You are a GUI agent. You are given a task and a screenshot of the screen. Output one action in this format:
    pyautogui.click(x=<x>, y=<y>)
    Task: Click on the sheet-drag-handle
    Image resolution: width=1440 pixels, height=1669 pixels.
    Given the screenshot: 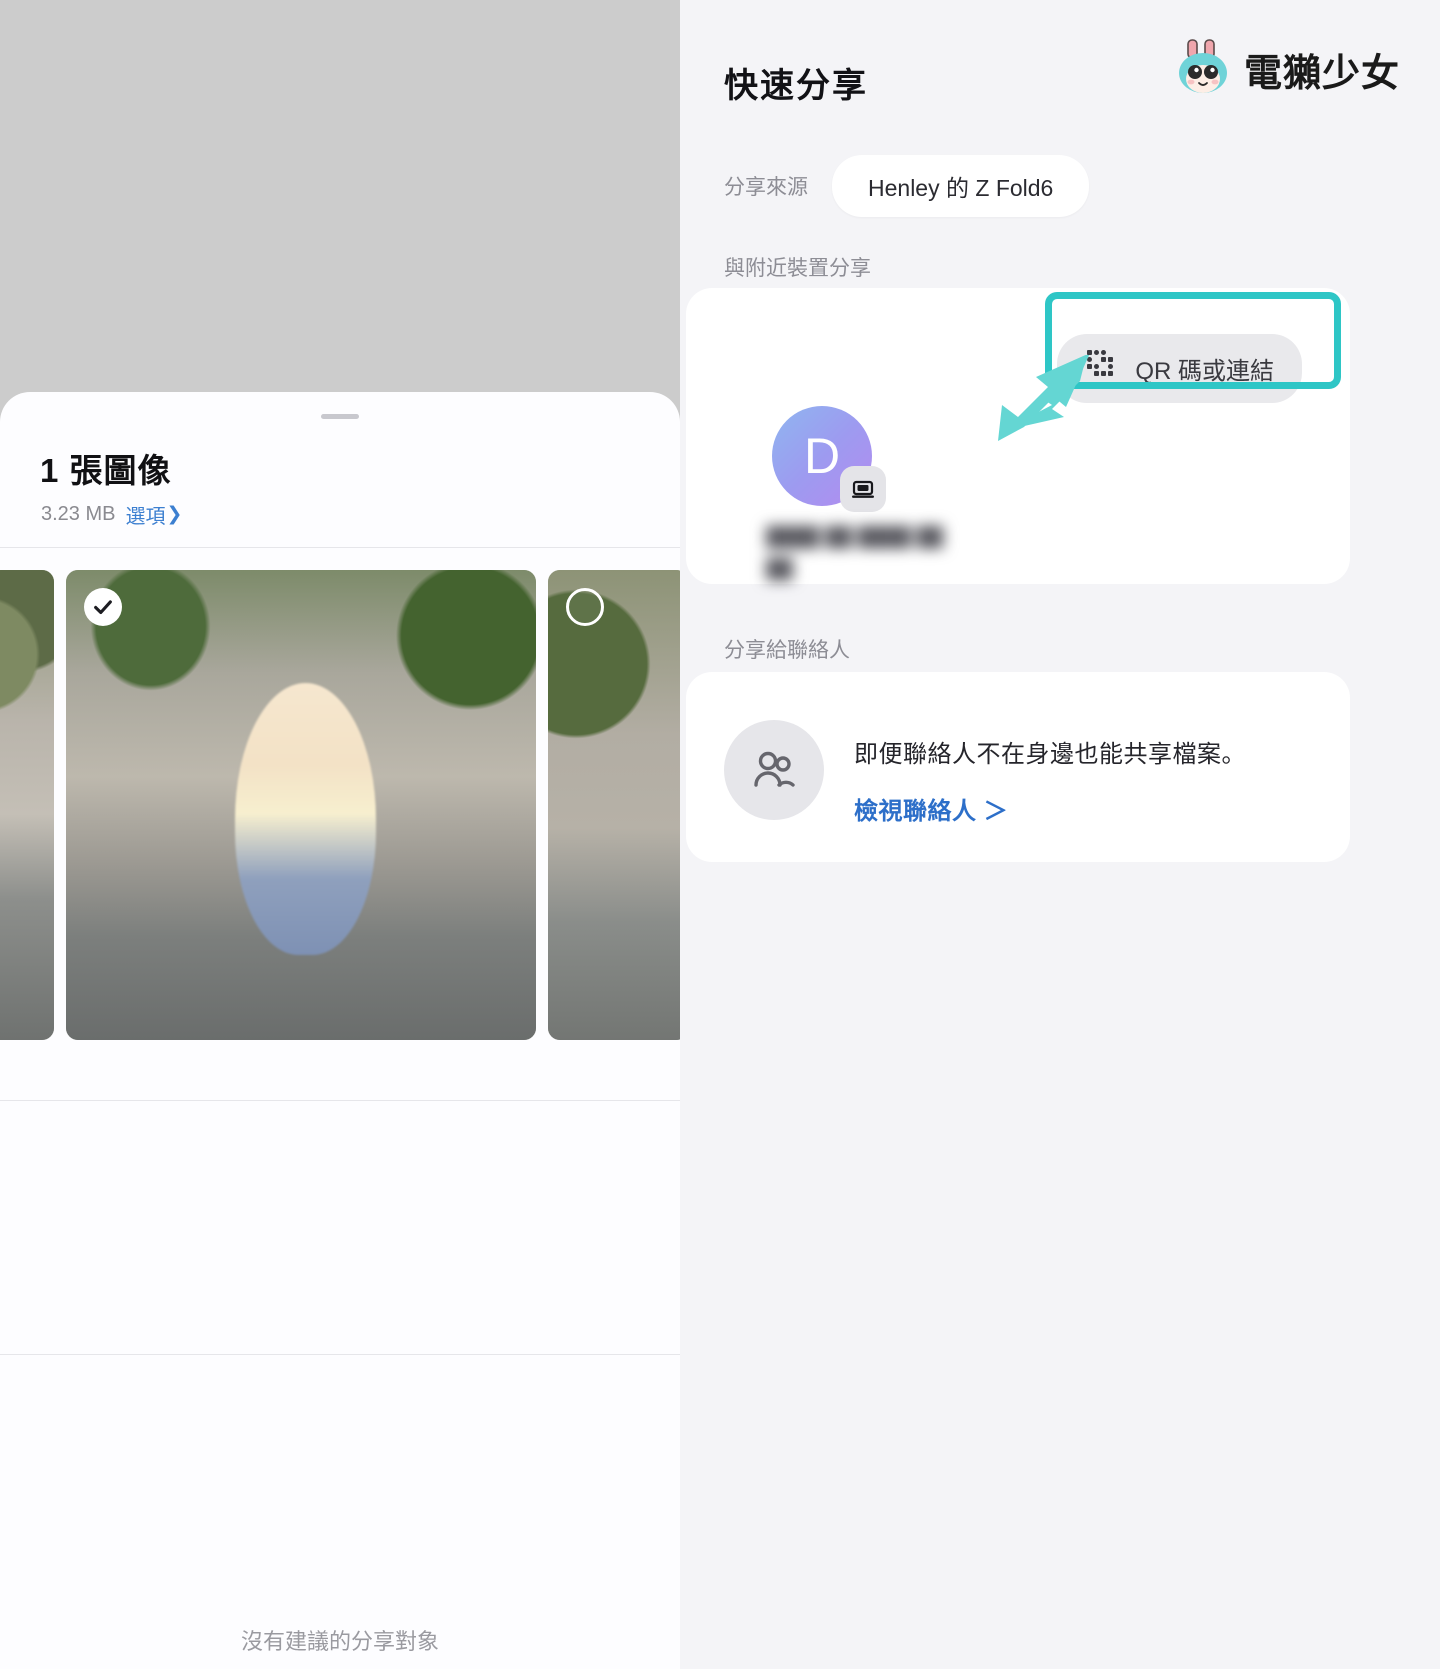 What is the action you would take?
    pyautogui.click(x=340, y=416)
    